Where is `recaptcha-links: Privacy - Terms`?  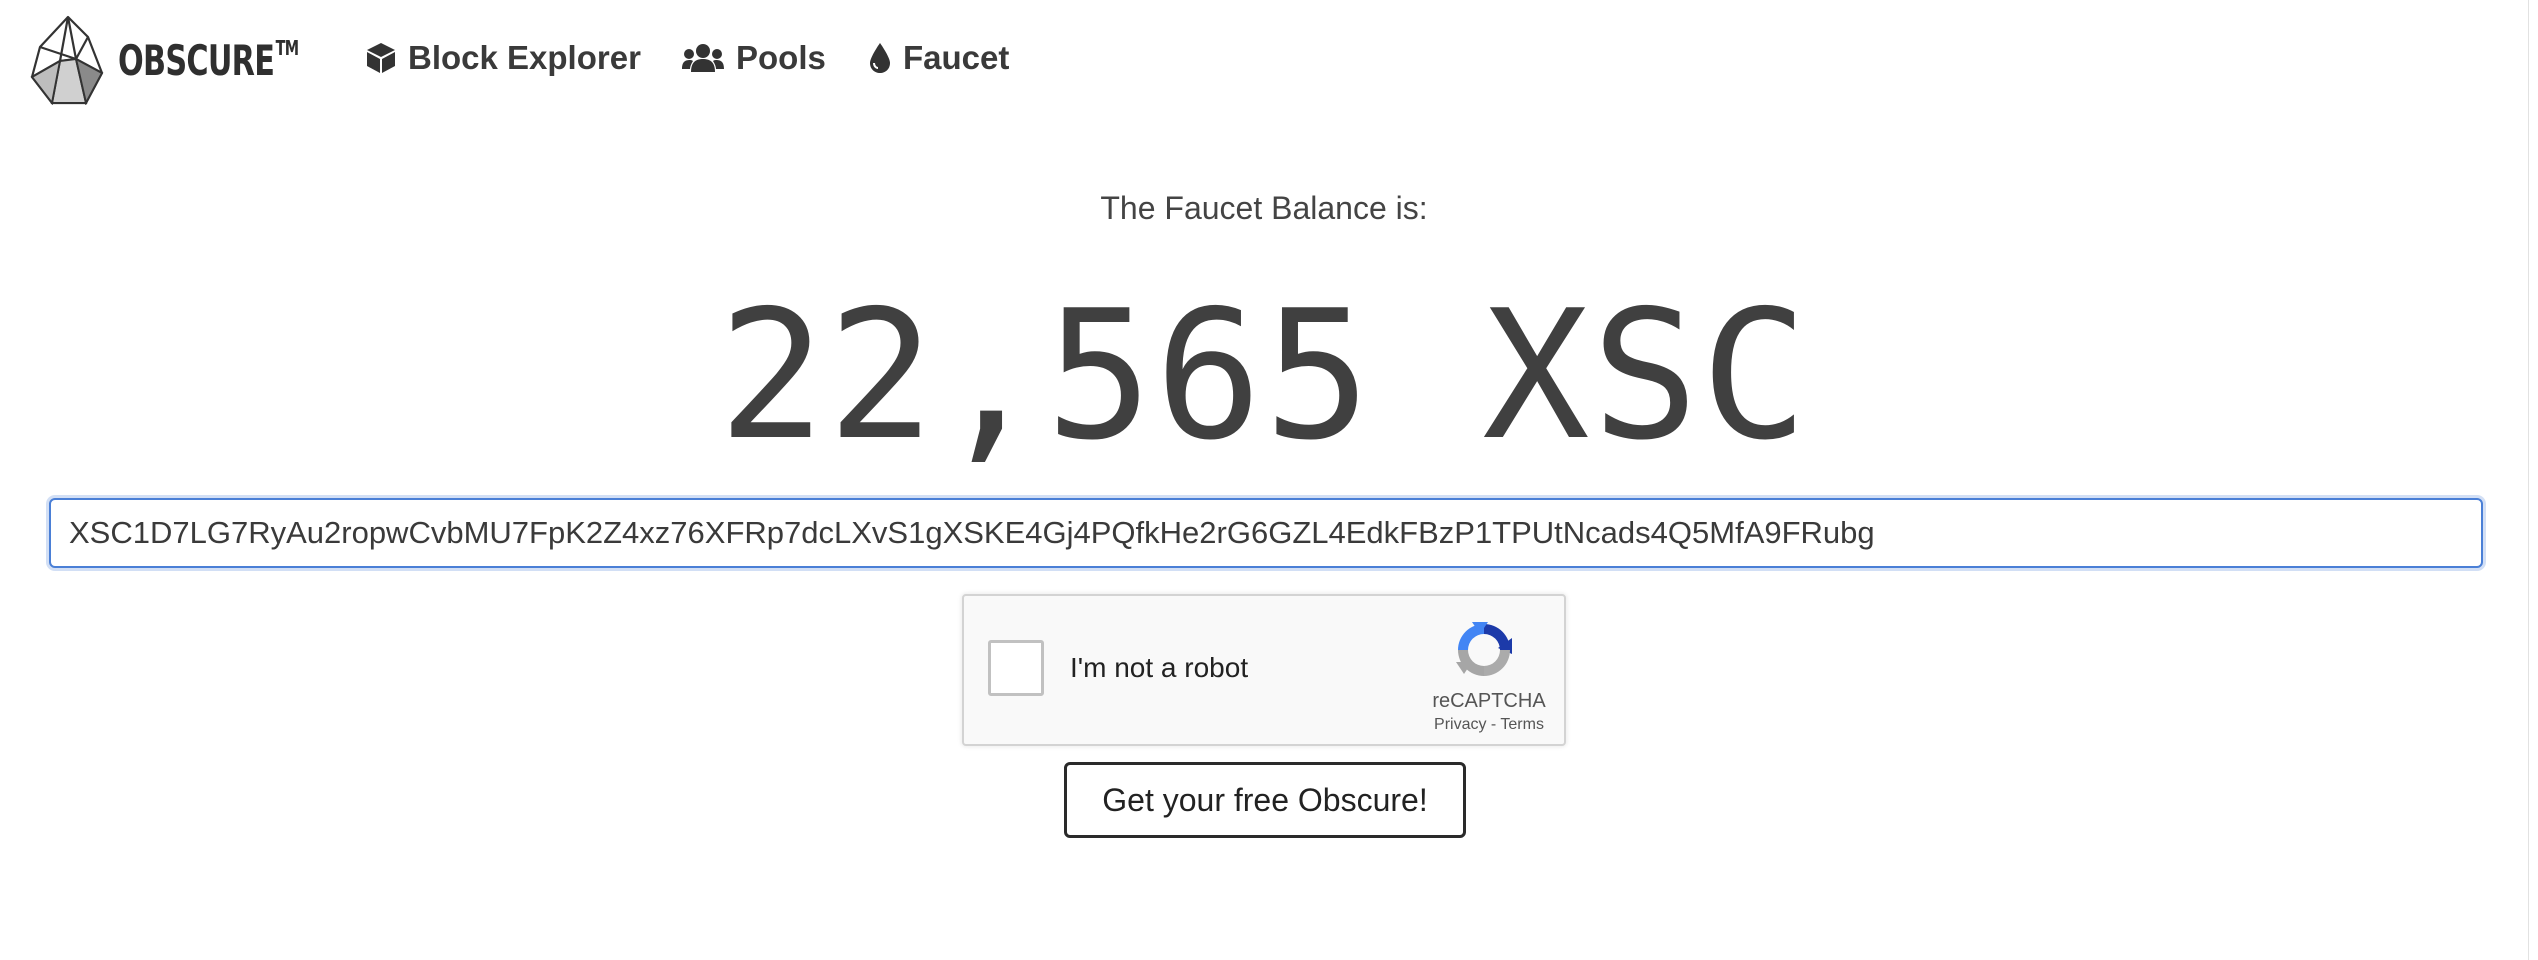
recaptcha-links: Privacy - Terms is located at coordinates (1489, 725).